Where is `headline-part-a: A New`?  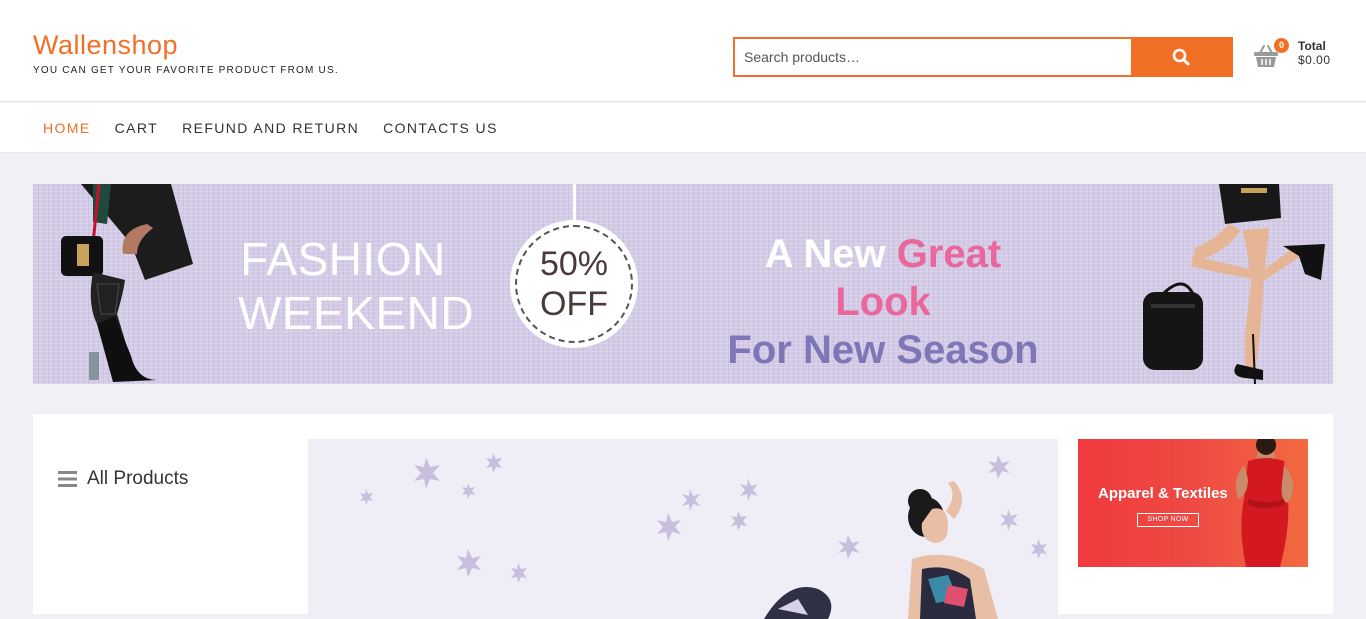
headline-part-a: A New is located at coordinates (825, 254).